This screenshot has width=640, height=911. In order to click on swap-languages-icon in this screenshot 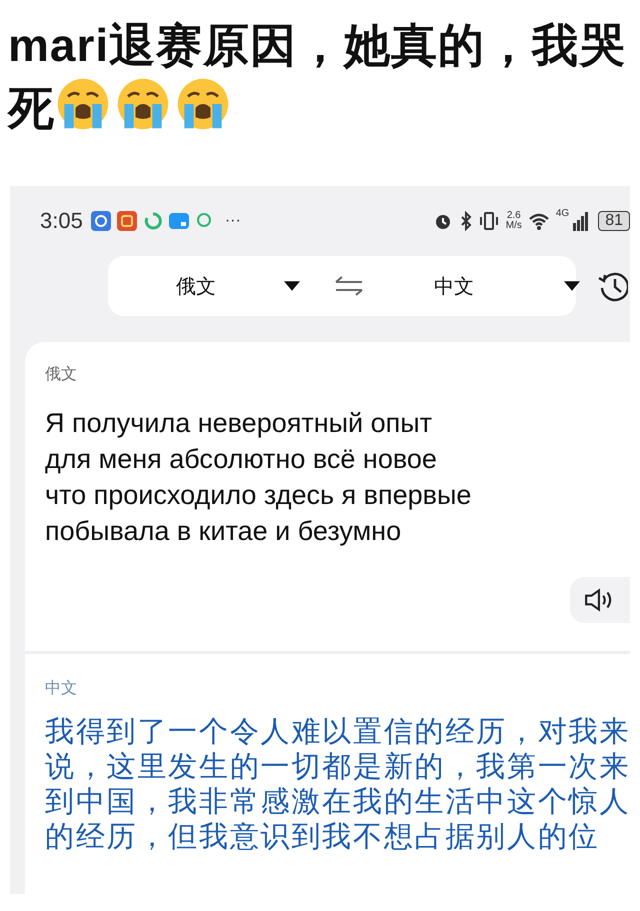, I will do `click(349, 286)`.